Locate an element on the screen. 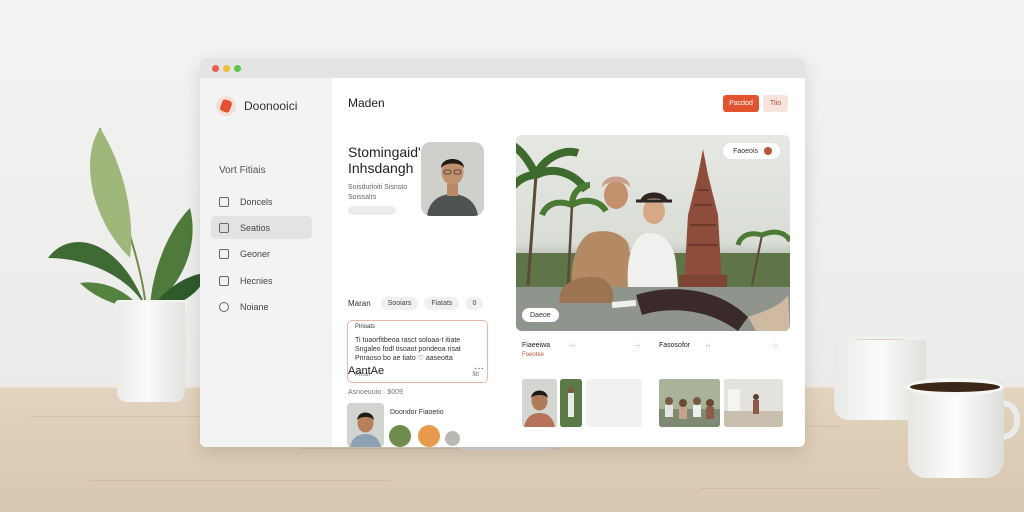 This screenshot has height=512, width=1024. window-titlebar is located at coordinates (502, 68).